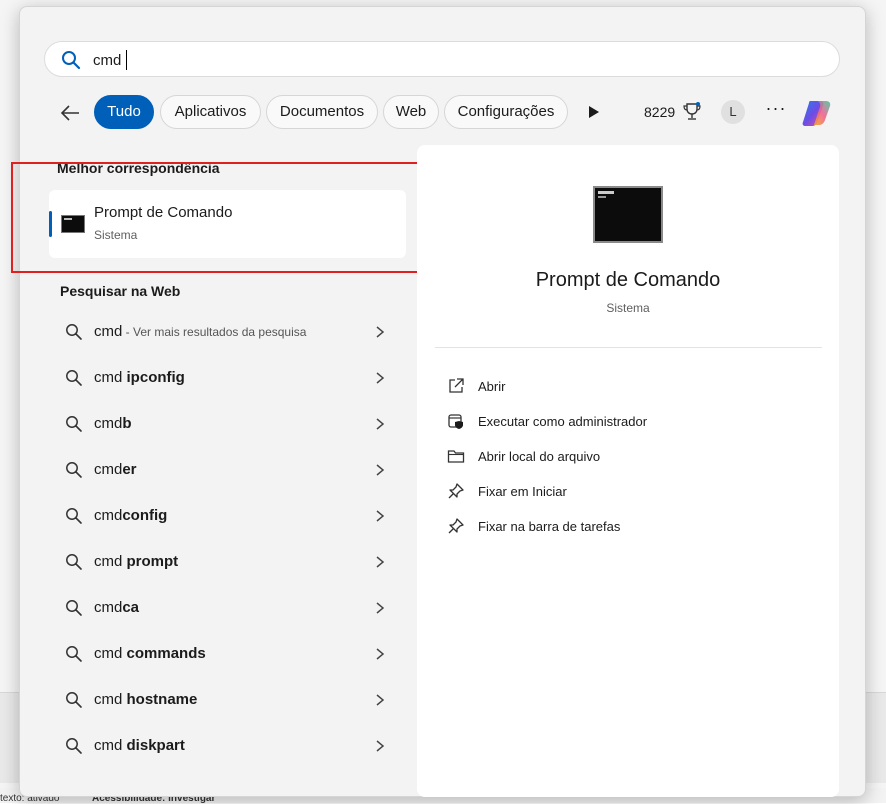 The height and width of the screenshot is (804, 886). What do you see at coordinates (506, 112) in the screenshot?
I see `tab-configuracoes: Configurações` at bounding box center [506, 112].